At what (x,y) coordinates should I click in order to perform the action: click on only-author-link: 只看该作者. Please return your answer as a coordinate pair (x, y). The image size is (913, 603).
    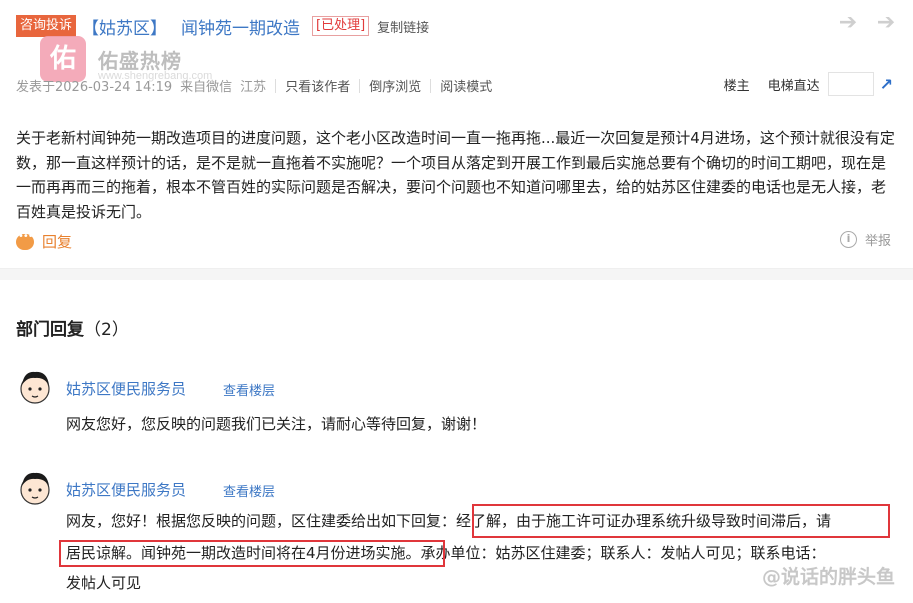
    Looking at the image, I should click on (317, 85).